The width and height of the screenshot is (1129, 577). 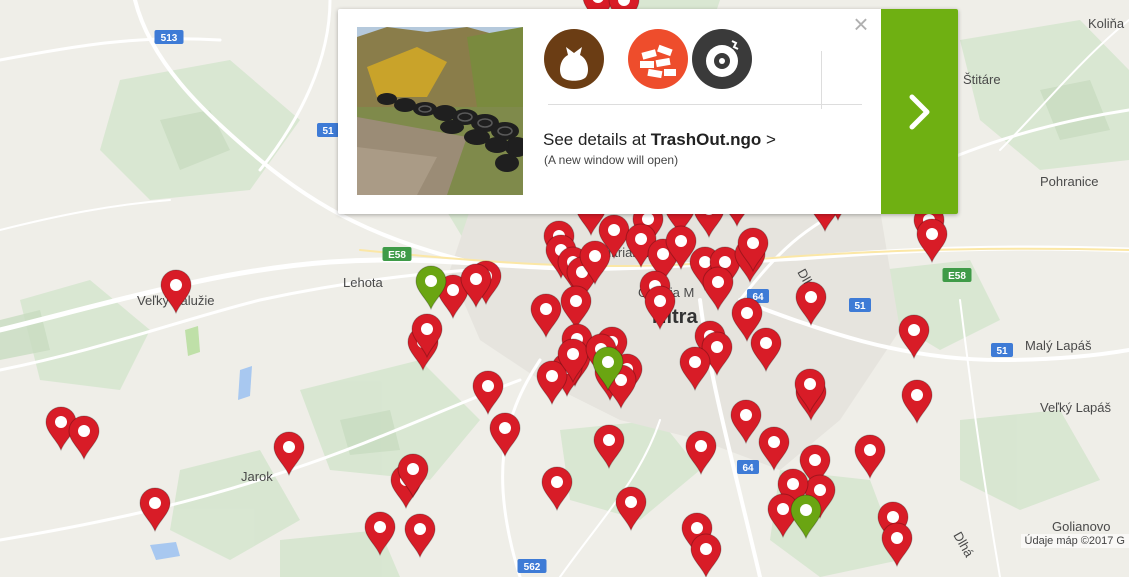 I want to click on road-shield-label: 562, so click(x=532, y=567).